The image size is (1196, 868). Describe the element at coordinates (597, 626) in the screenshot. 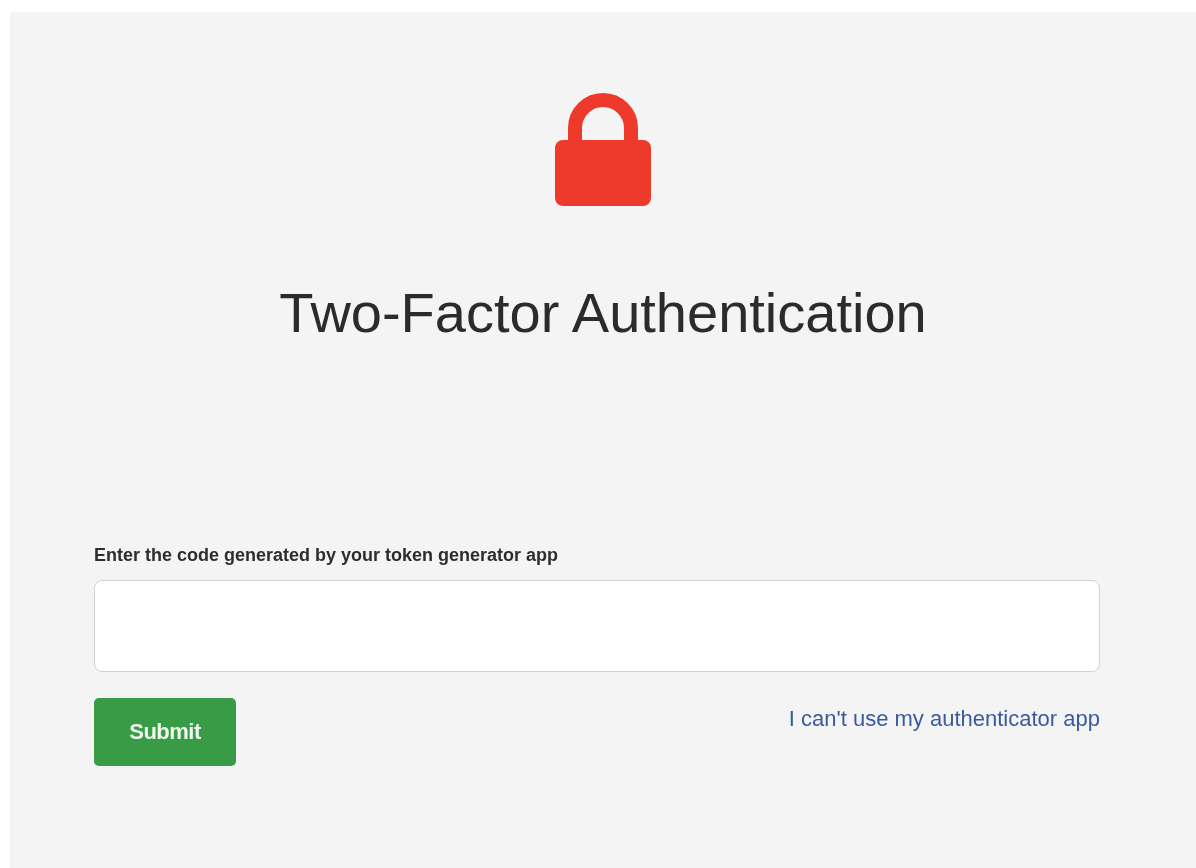

I see `code-input-field` at that location.